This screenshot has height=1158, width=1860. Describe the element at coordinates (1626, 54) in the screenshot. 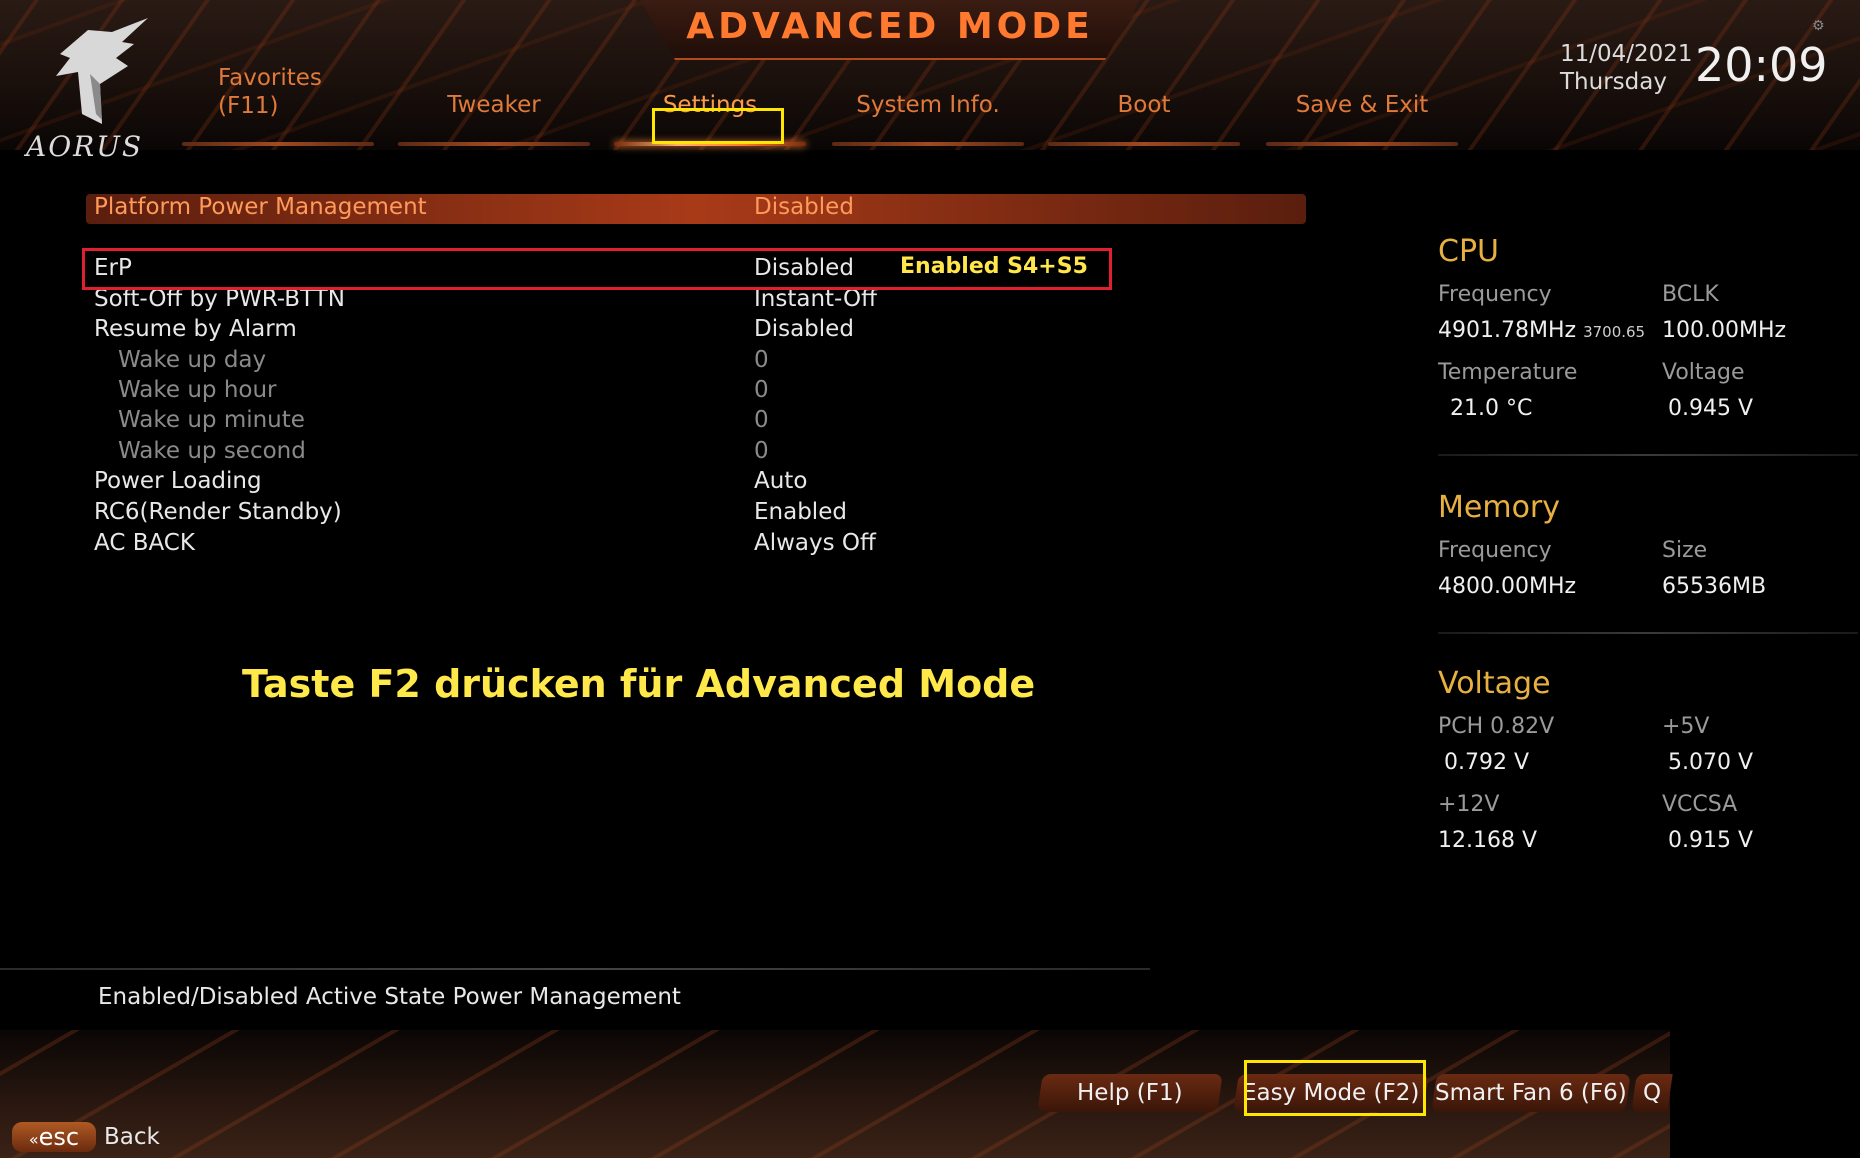

I see `date-text: 11/04/2021` at that location.